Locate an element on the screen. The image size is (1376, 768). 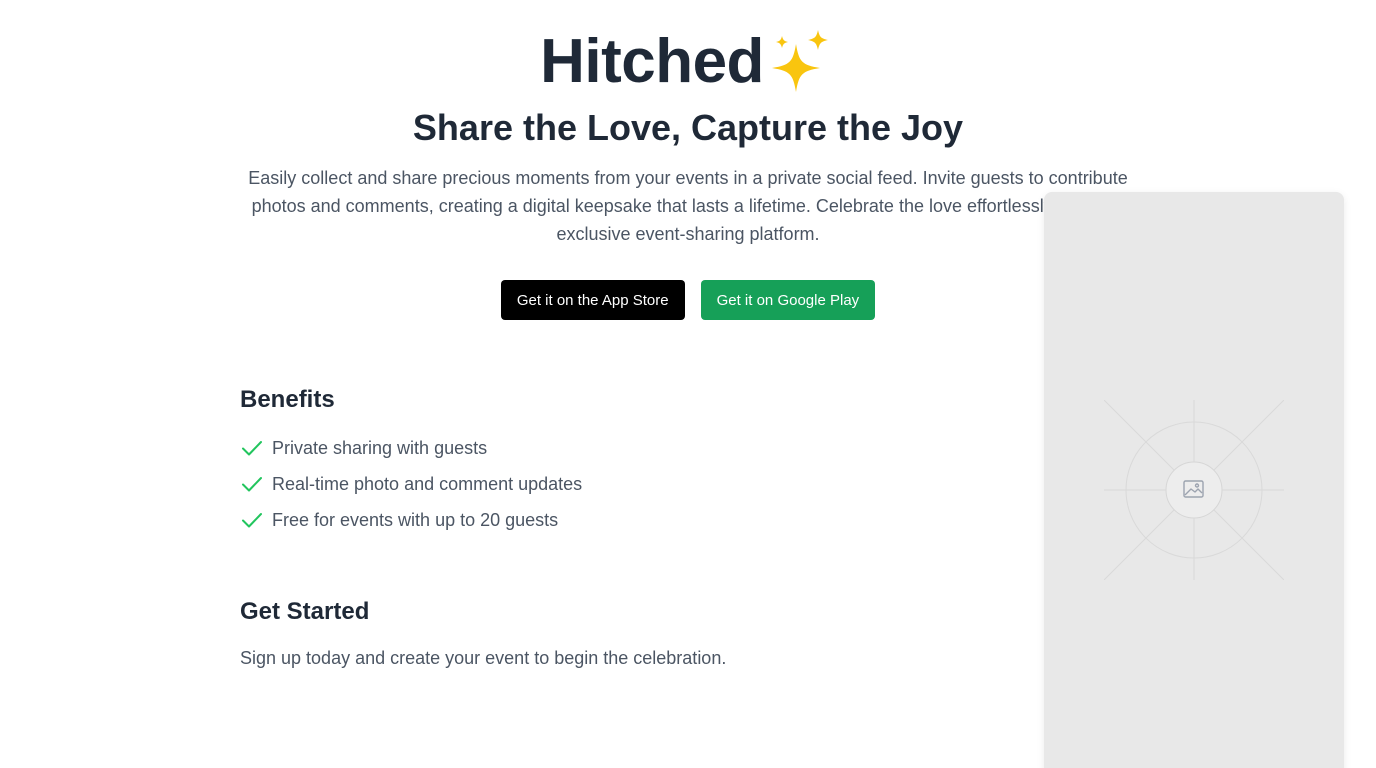
list-item: Private sharing with guests is located at coordinates (411, 448).